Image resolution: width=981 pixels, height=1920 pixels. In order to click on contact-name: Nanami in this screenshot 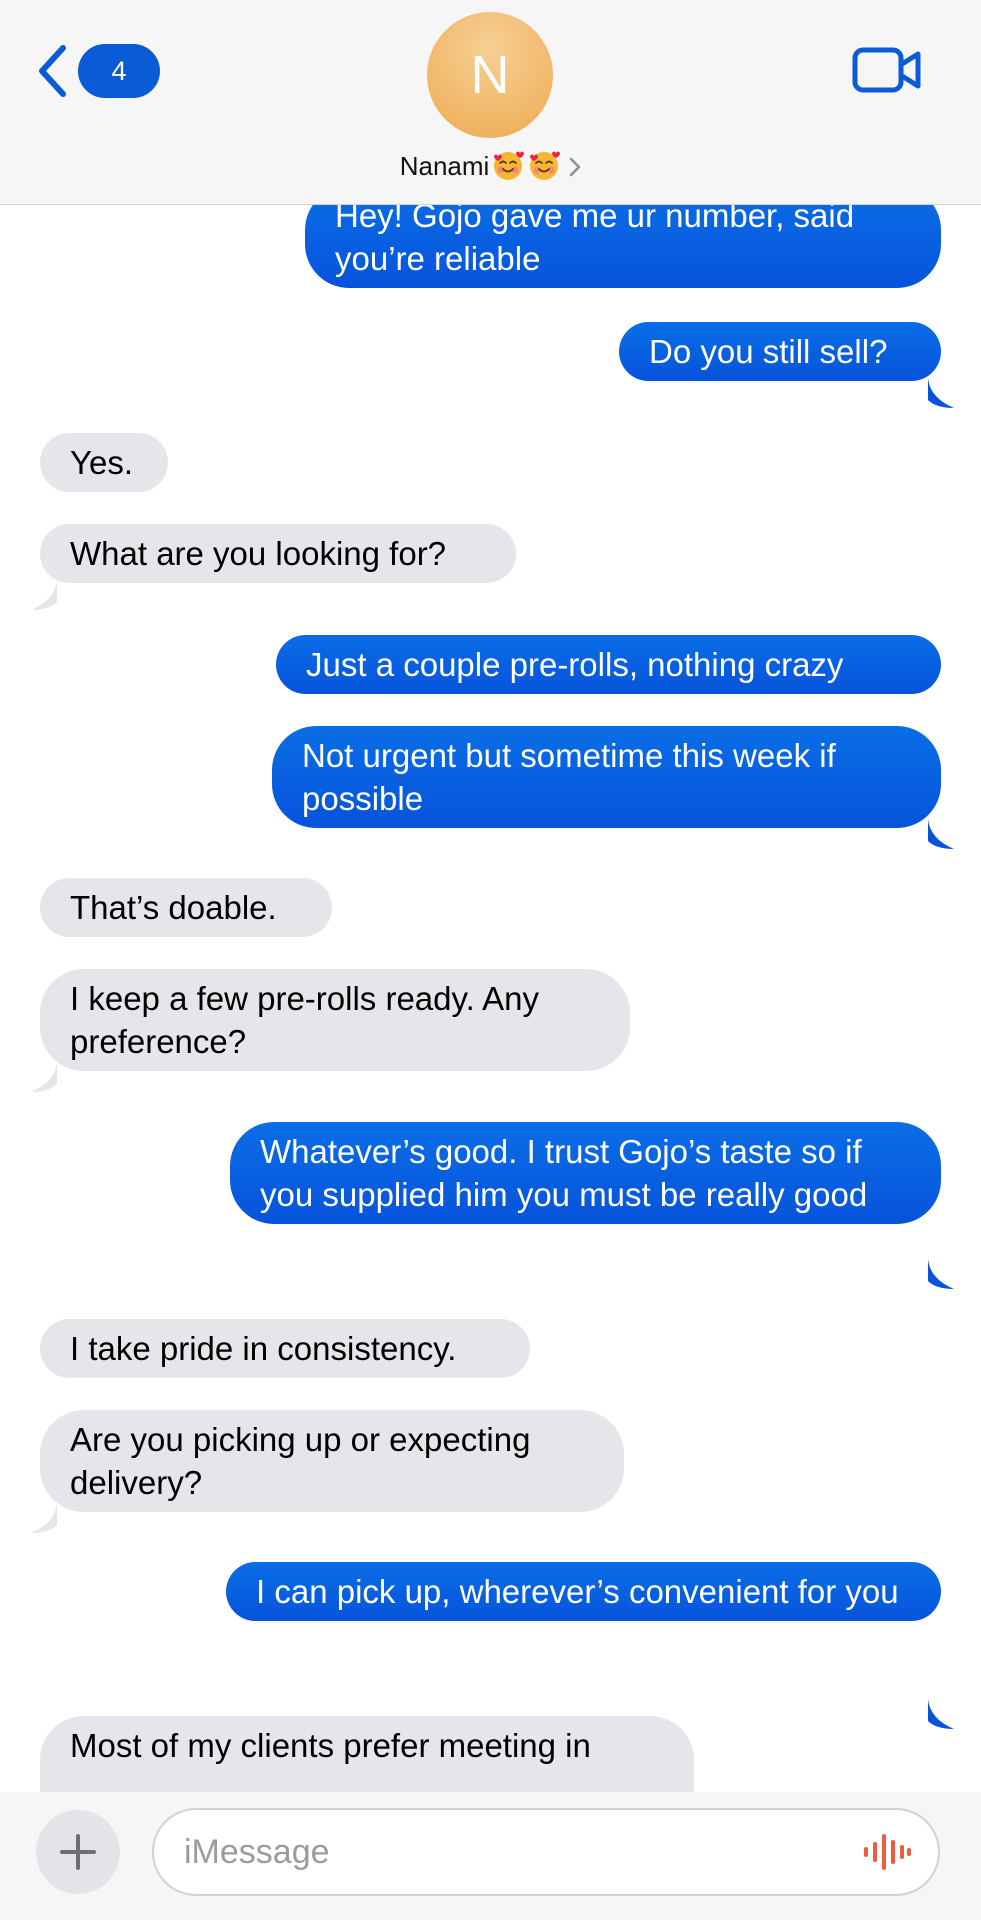, I will do `click(444, 166)`.